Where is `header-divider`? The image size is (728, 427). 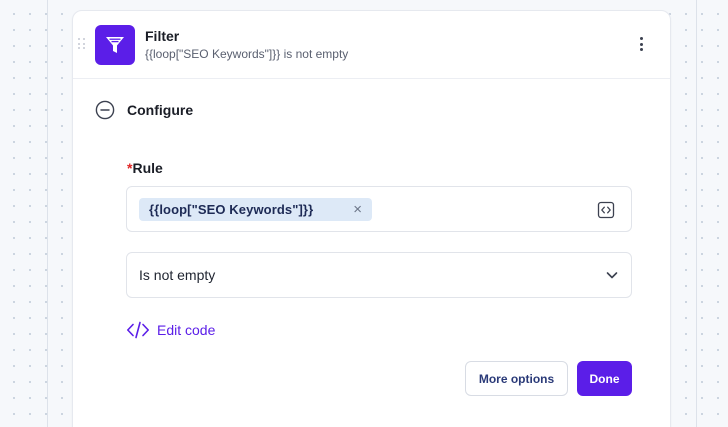 header-divider is located at coordinates (371, 78).